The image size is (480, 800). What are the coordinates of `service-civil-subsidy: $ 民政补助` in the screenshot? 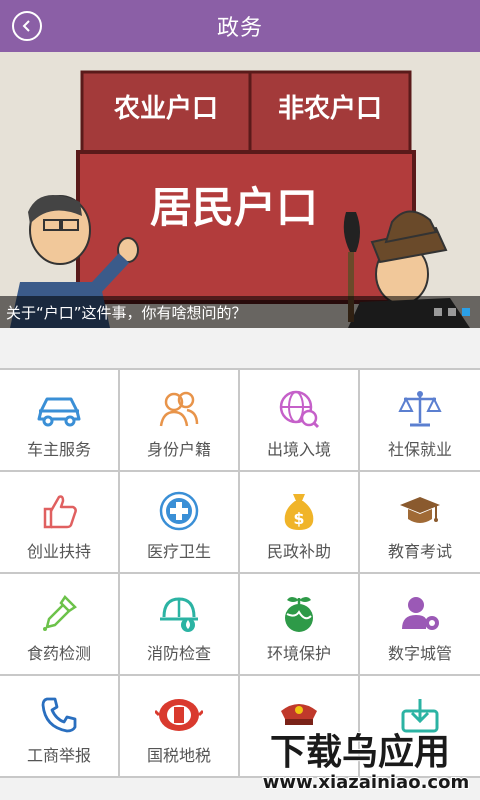 It's located at (300, 523).